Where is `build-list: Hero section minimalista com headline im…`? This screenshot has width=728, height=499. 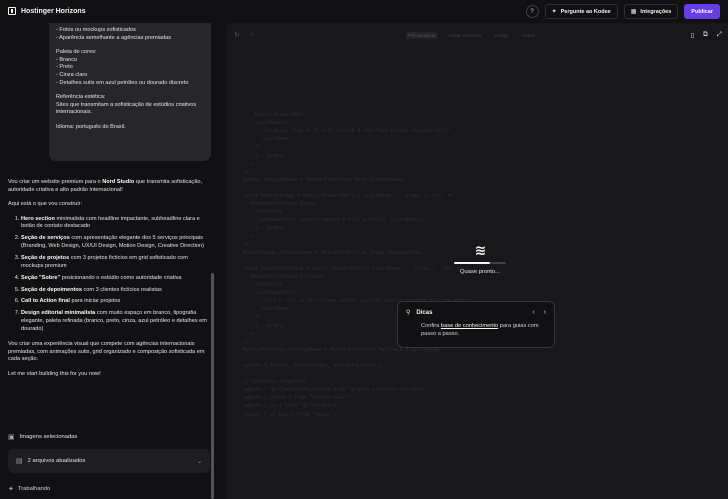
build-list: Hero section minimalista com headline im… is located at coordinates (109, 274).